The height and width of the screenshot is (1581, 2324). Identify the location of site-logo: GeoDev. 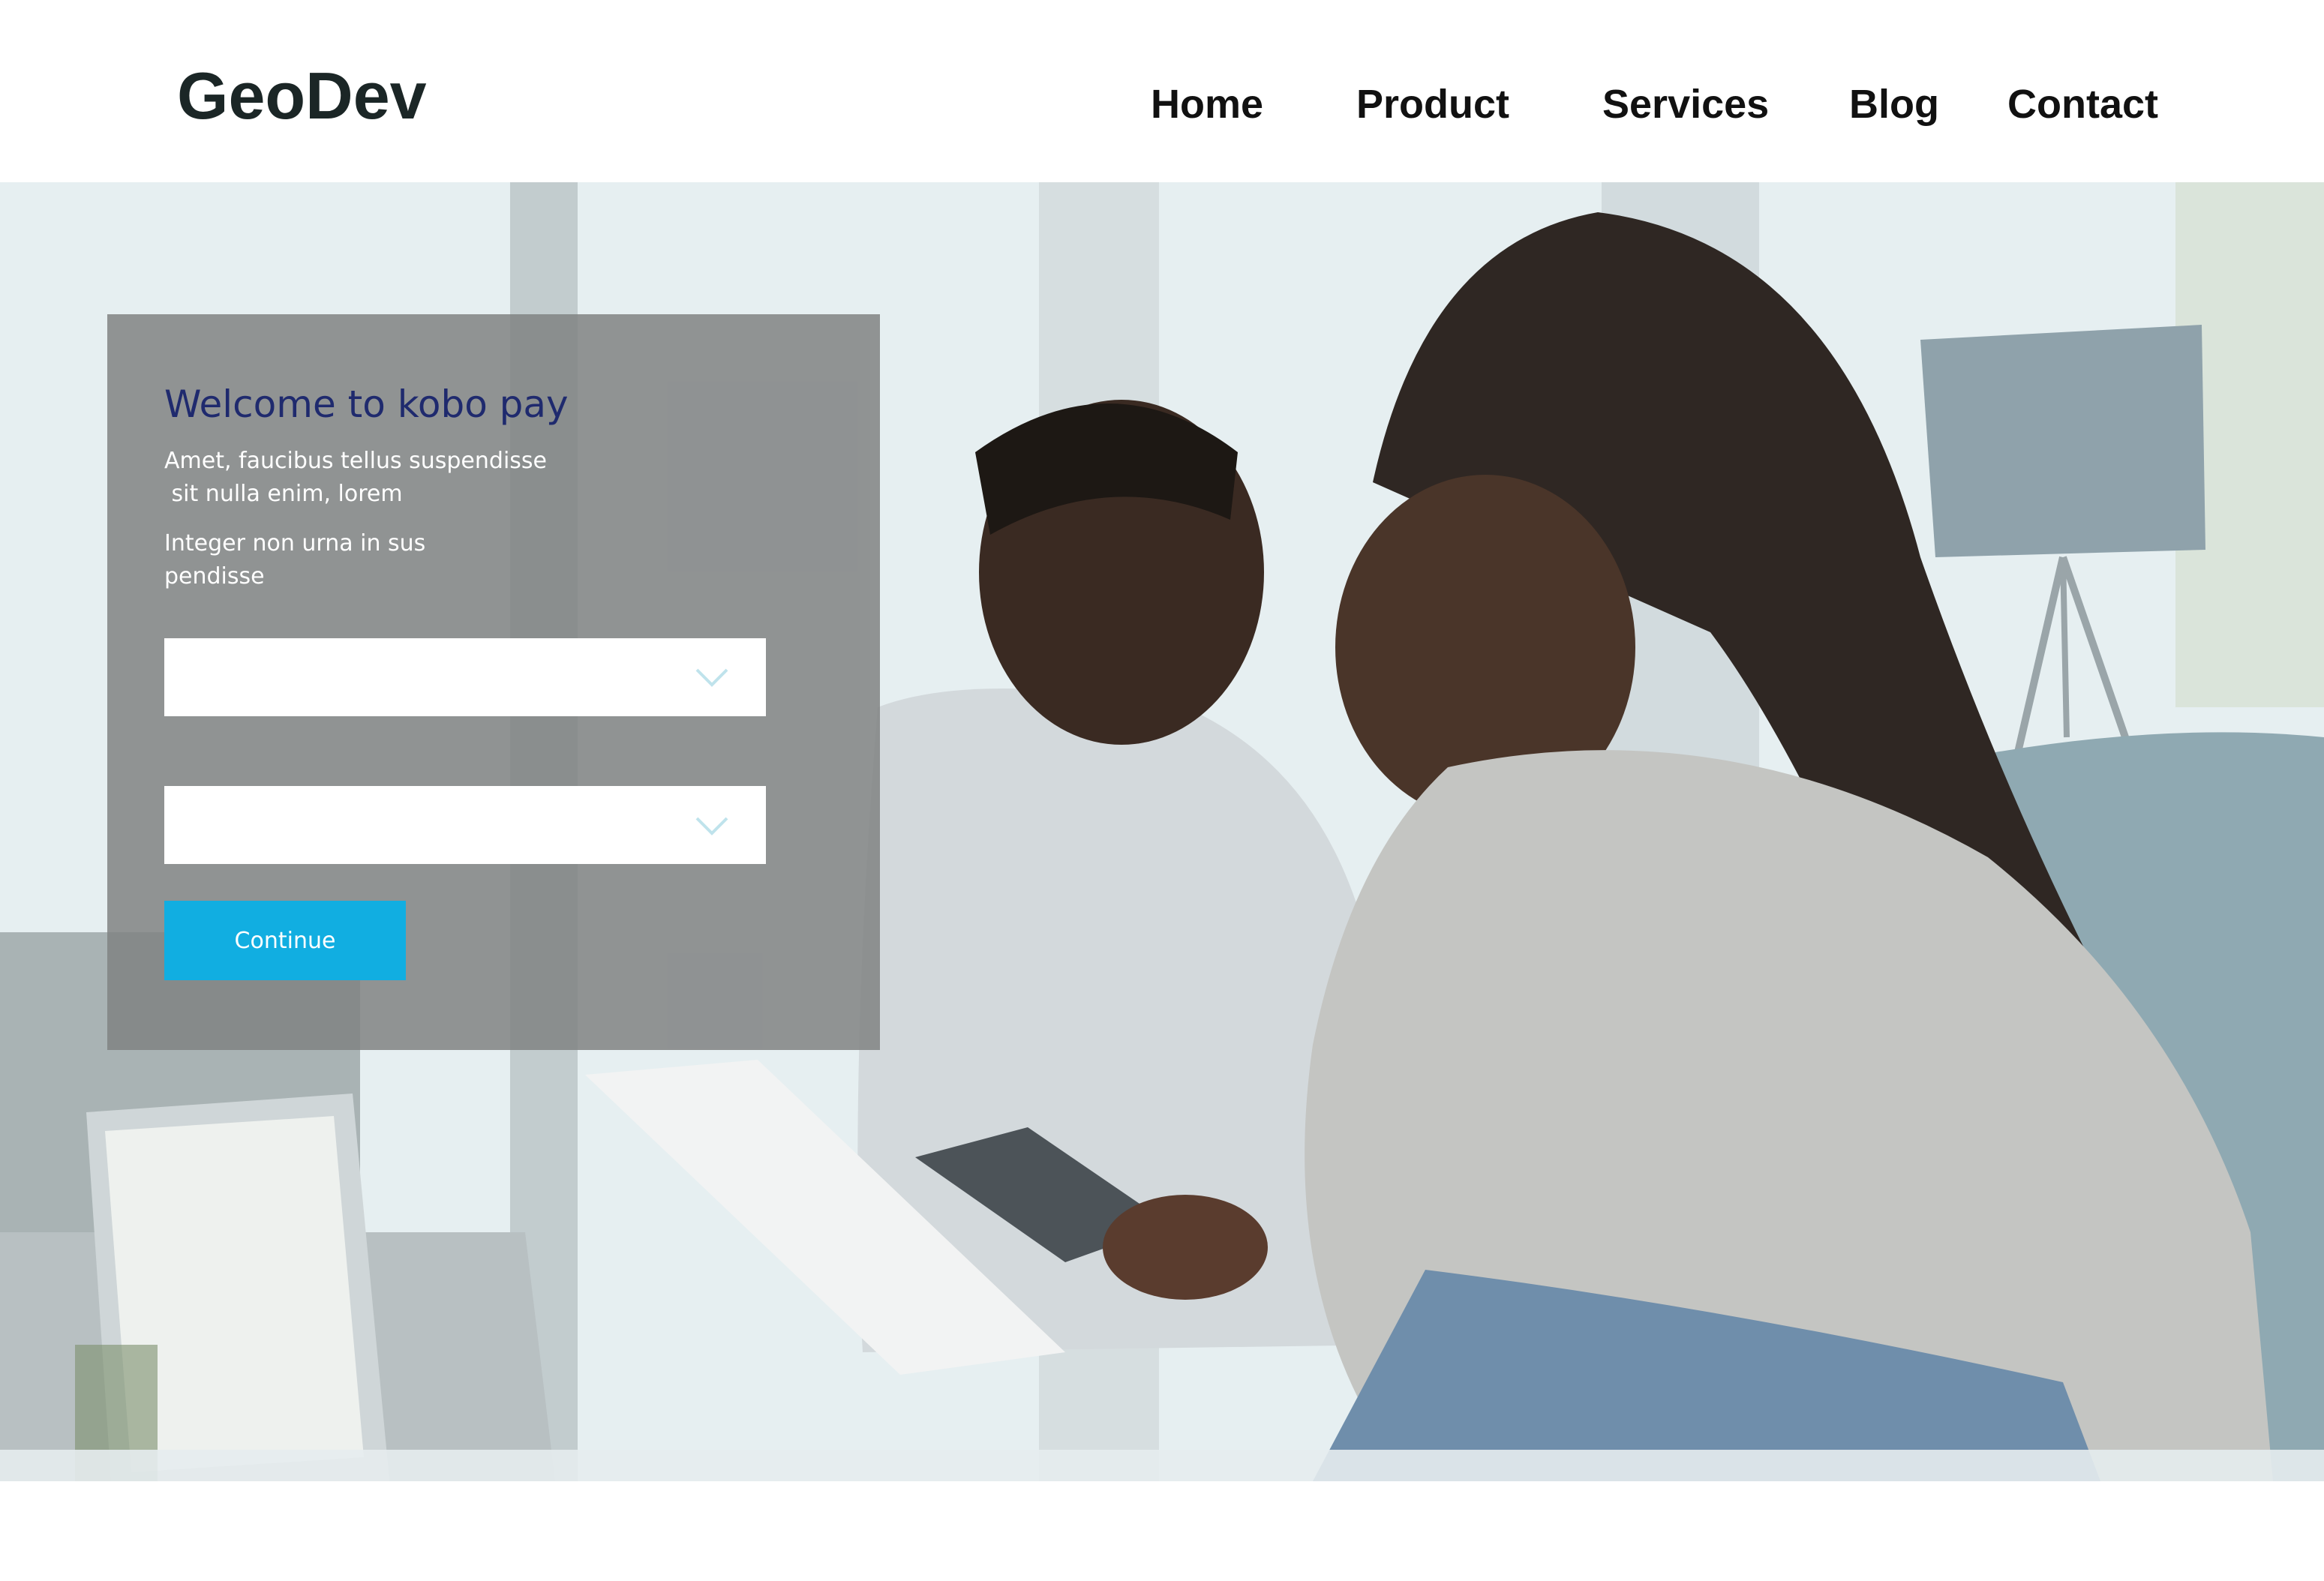
(302, 96).